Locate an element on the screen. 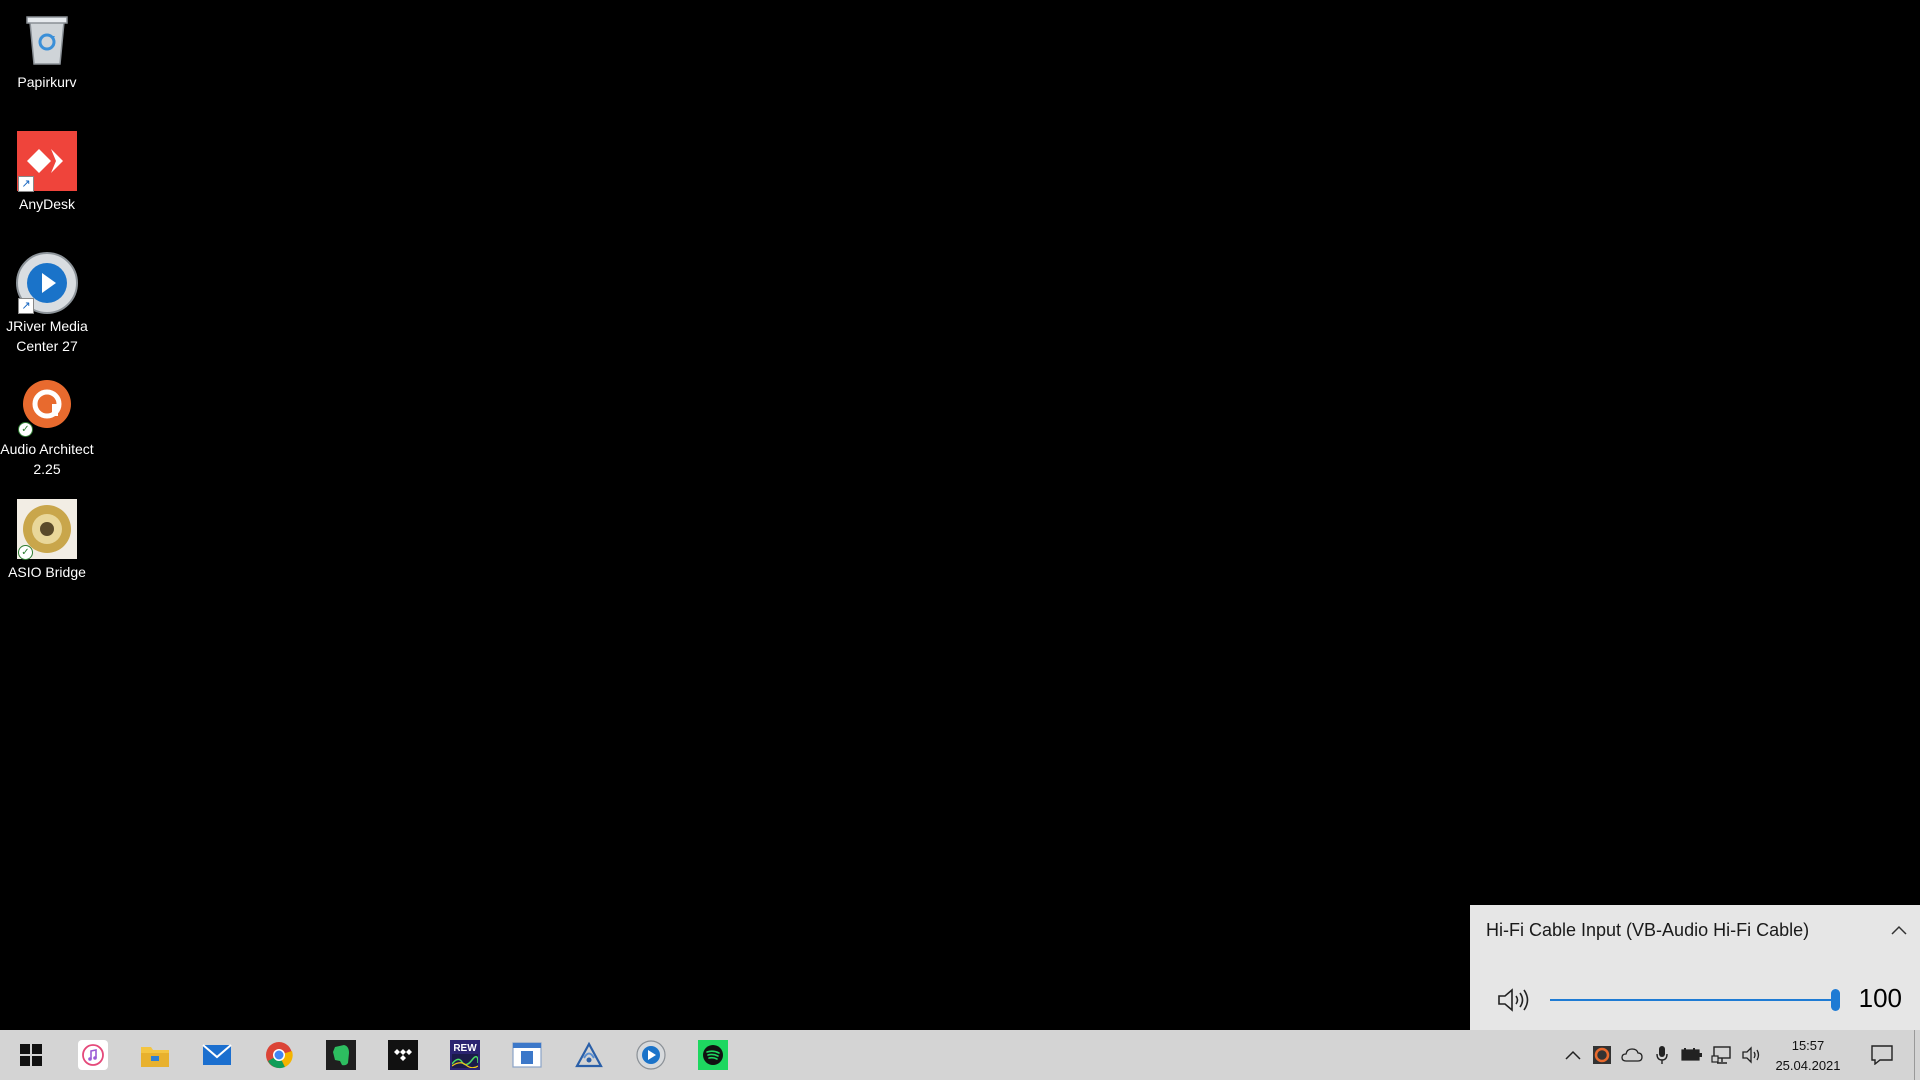  expand-devices-button is located at coordinates (1899, 930).